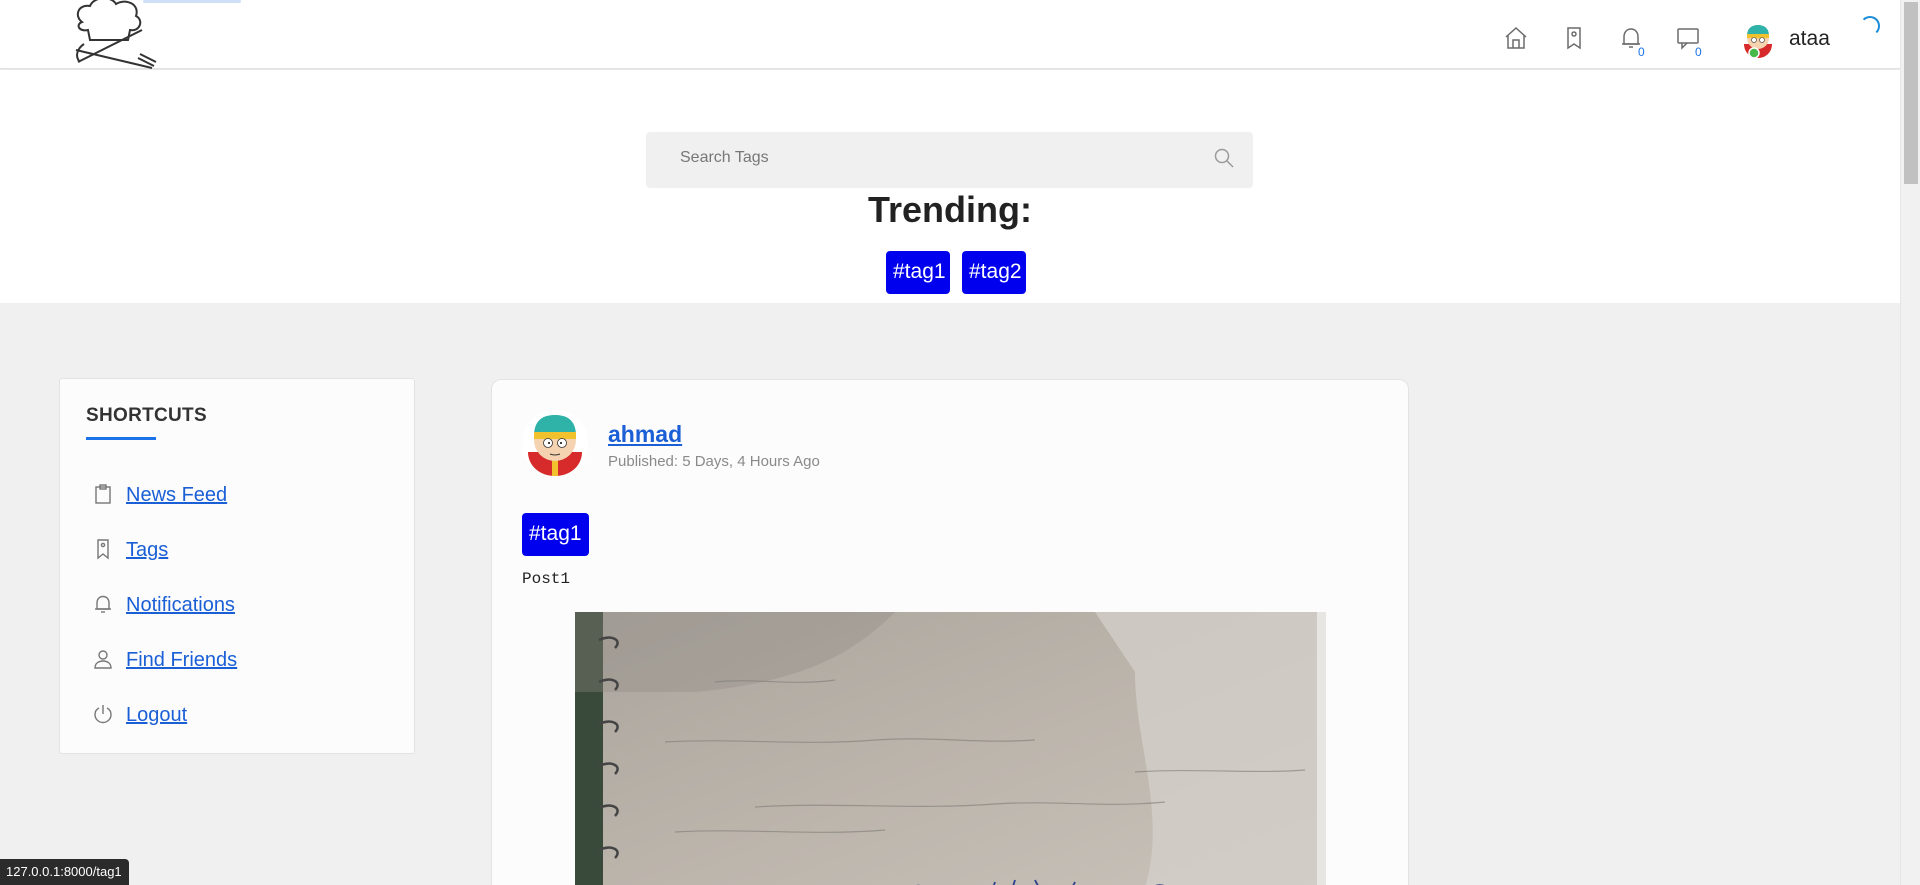  I want to click on trending-heading: Trending:, so click(950, 209).